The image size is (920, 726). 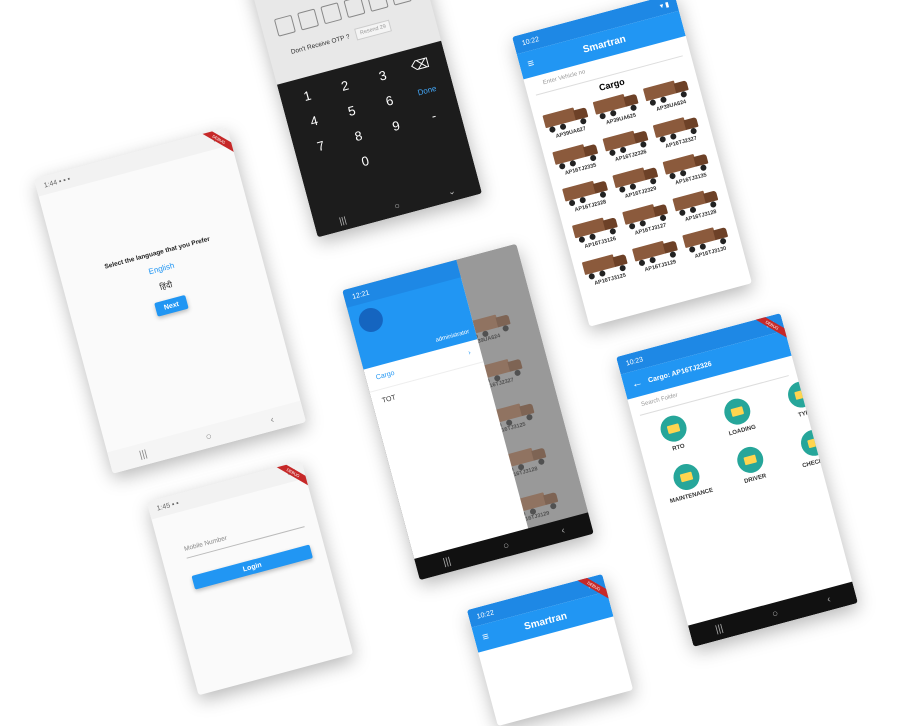 What do you see at coordinates (698, 204) in the screenshot?
I see `vehicle-tile: AP16TJ3128` at bounding box center [698, 204].